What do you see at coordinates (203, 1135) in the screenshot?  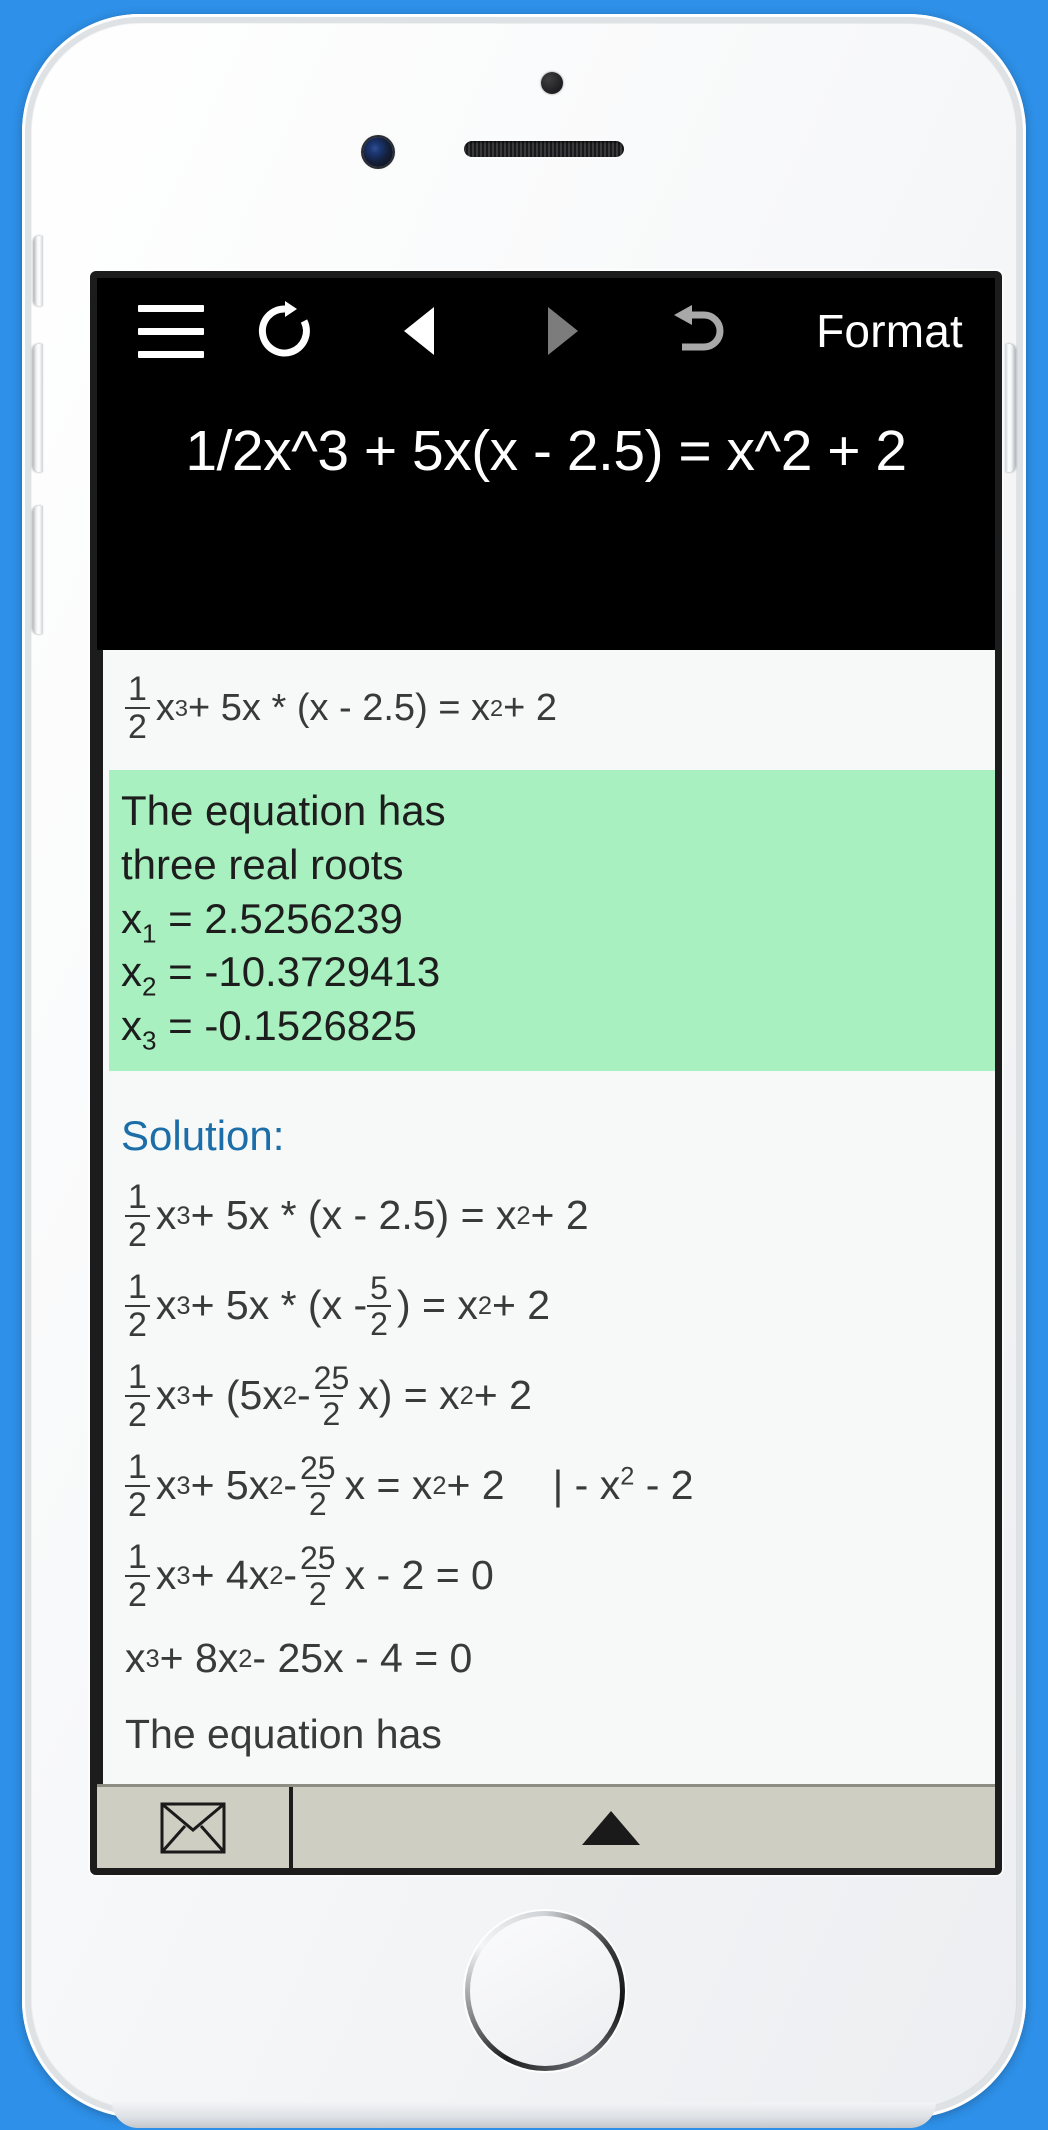 I see `solution-title: Solution:` at bounding box center [203, 1135].